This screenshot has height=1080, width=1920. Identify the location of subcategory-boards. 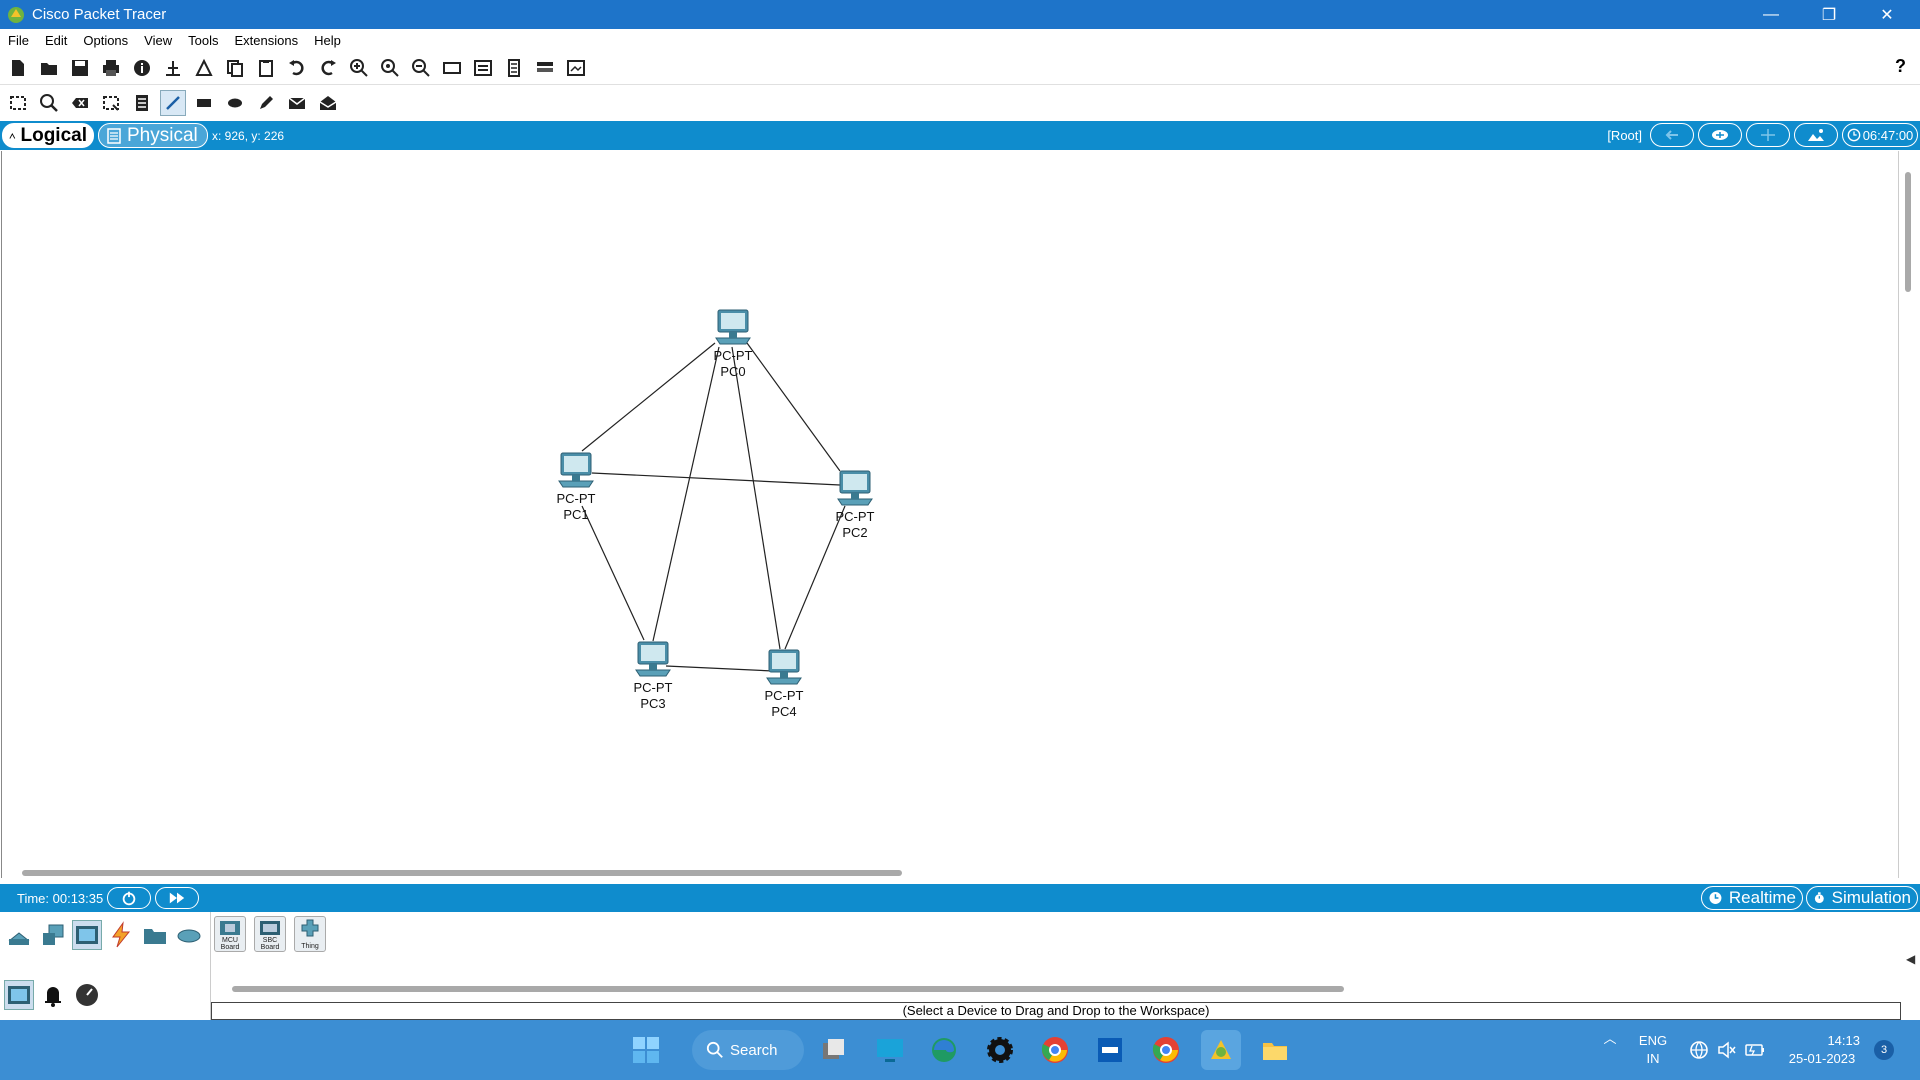
(19, 995).